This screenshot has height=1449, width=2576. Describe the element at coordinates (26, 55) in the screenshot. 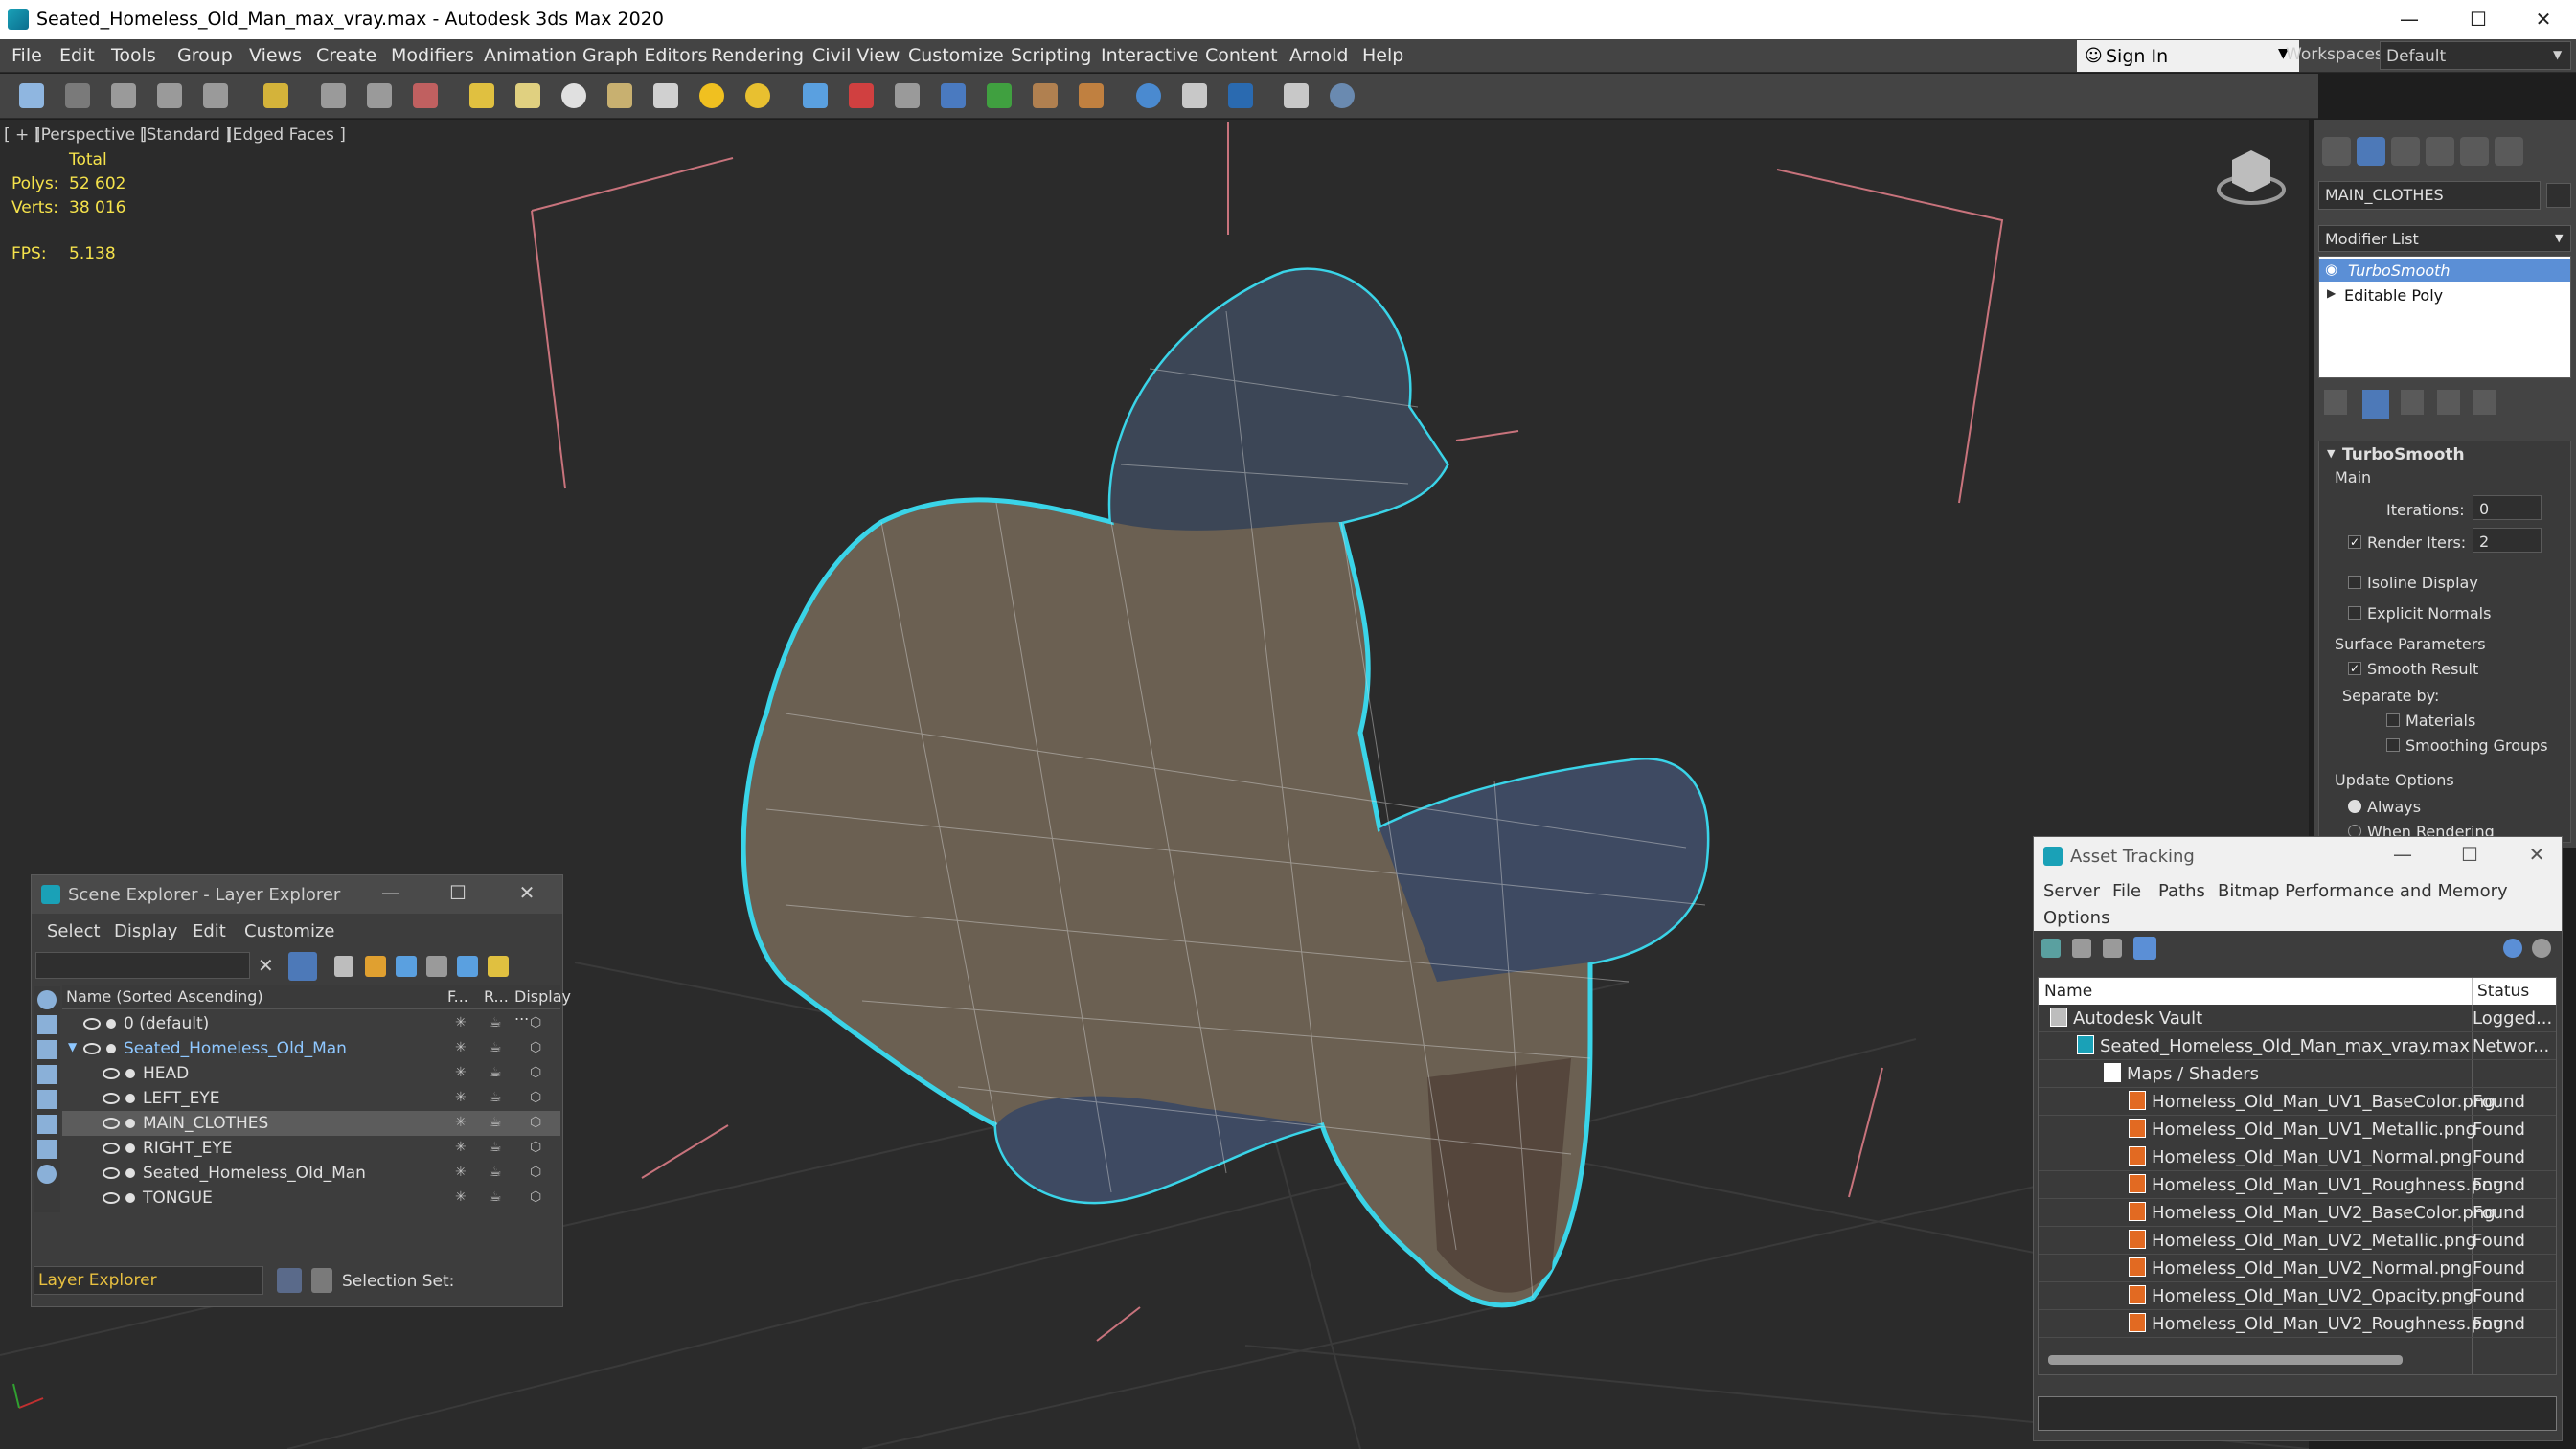

I see `menu-file: File` at that location.